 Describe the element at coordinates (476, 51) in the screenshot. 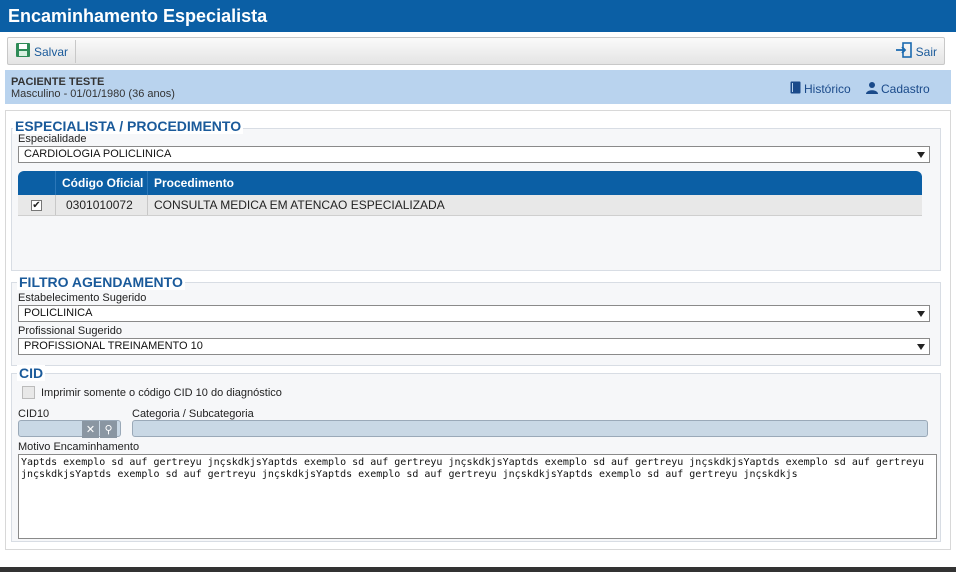

I see `toolbar: Salvar Sair` at that location.